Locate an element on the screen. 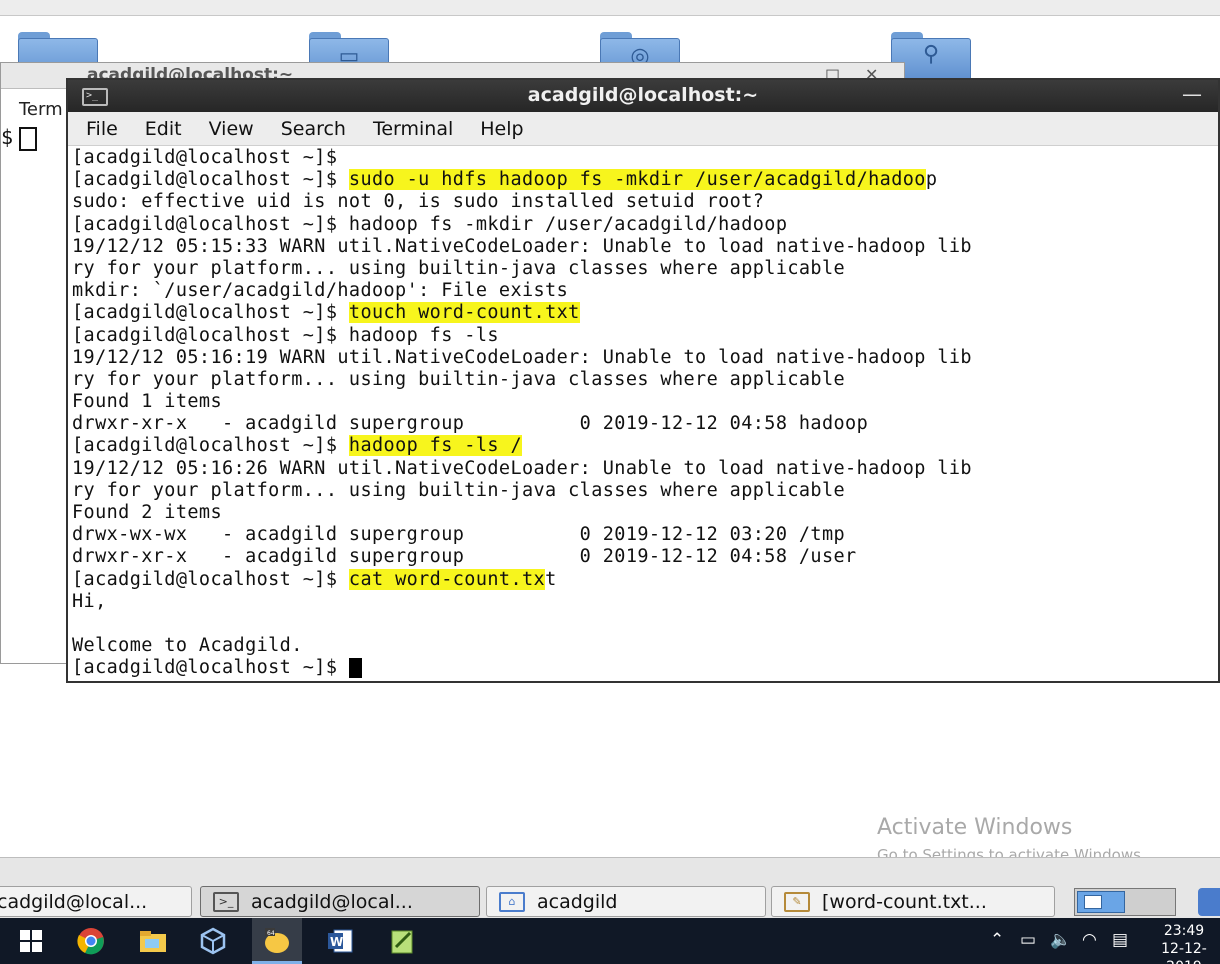 This screenshot has width=1220, height=964. menu-file: File is located at coordinates (102, 129).